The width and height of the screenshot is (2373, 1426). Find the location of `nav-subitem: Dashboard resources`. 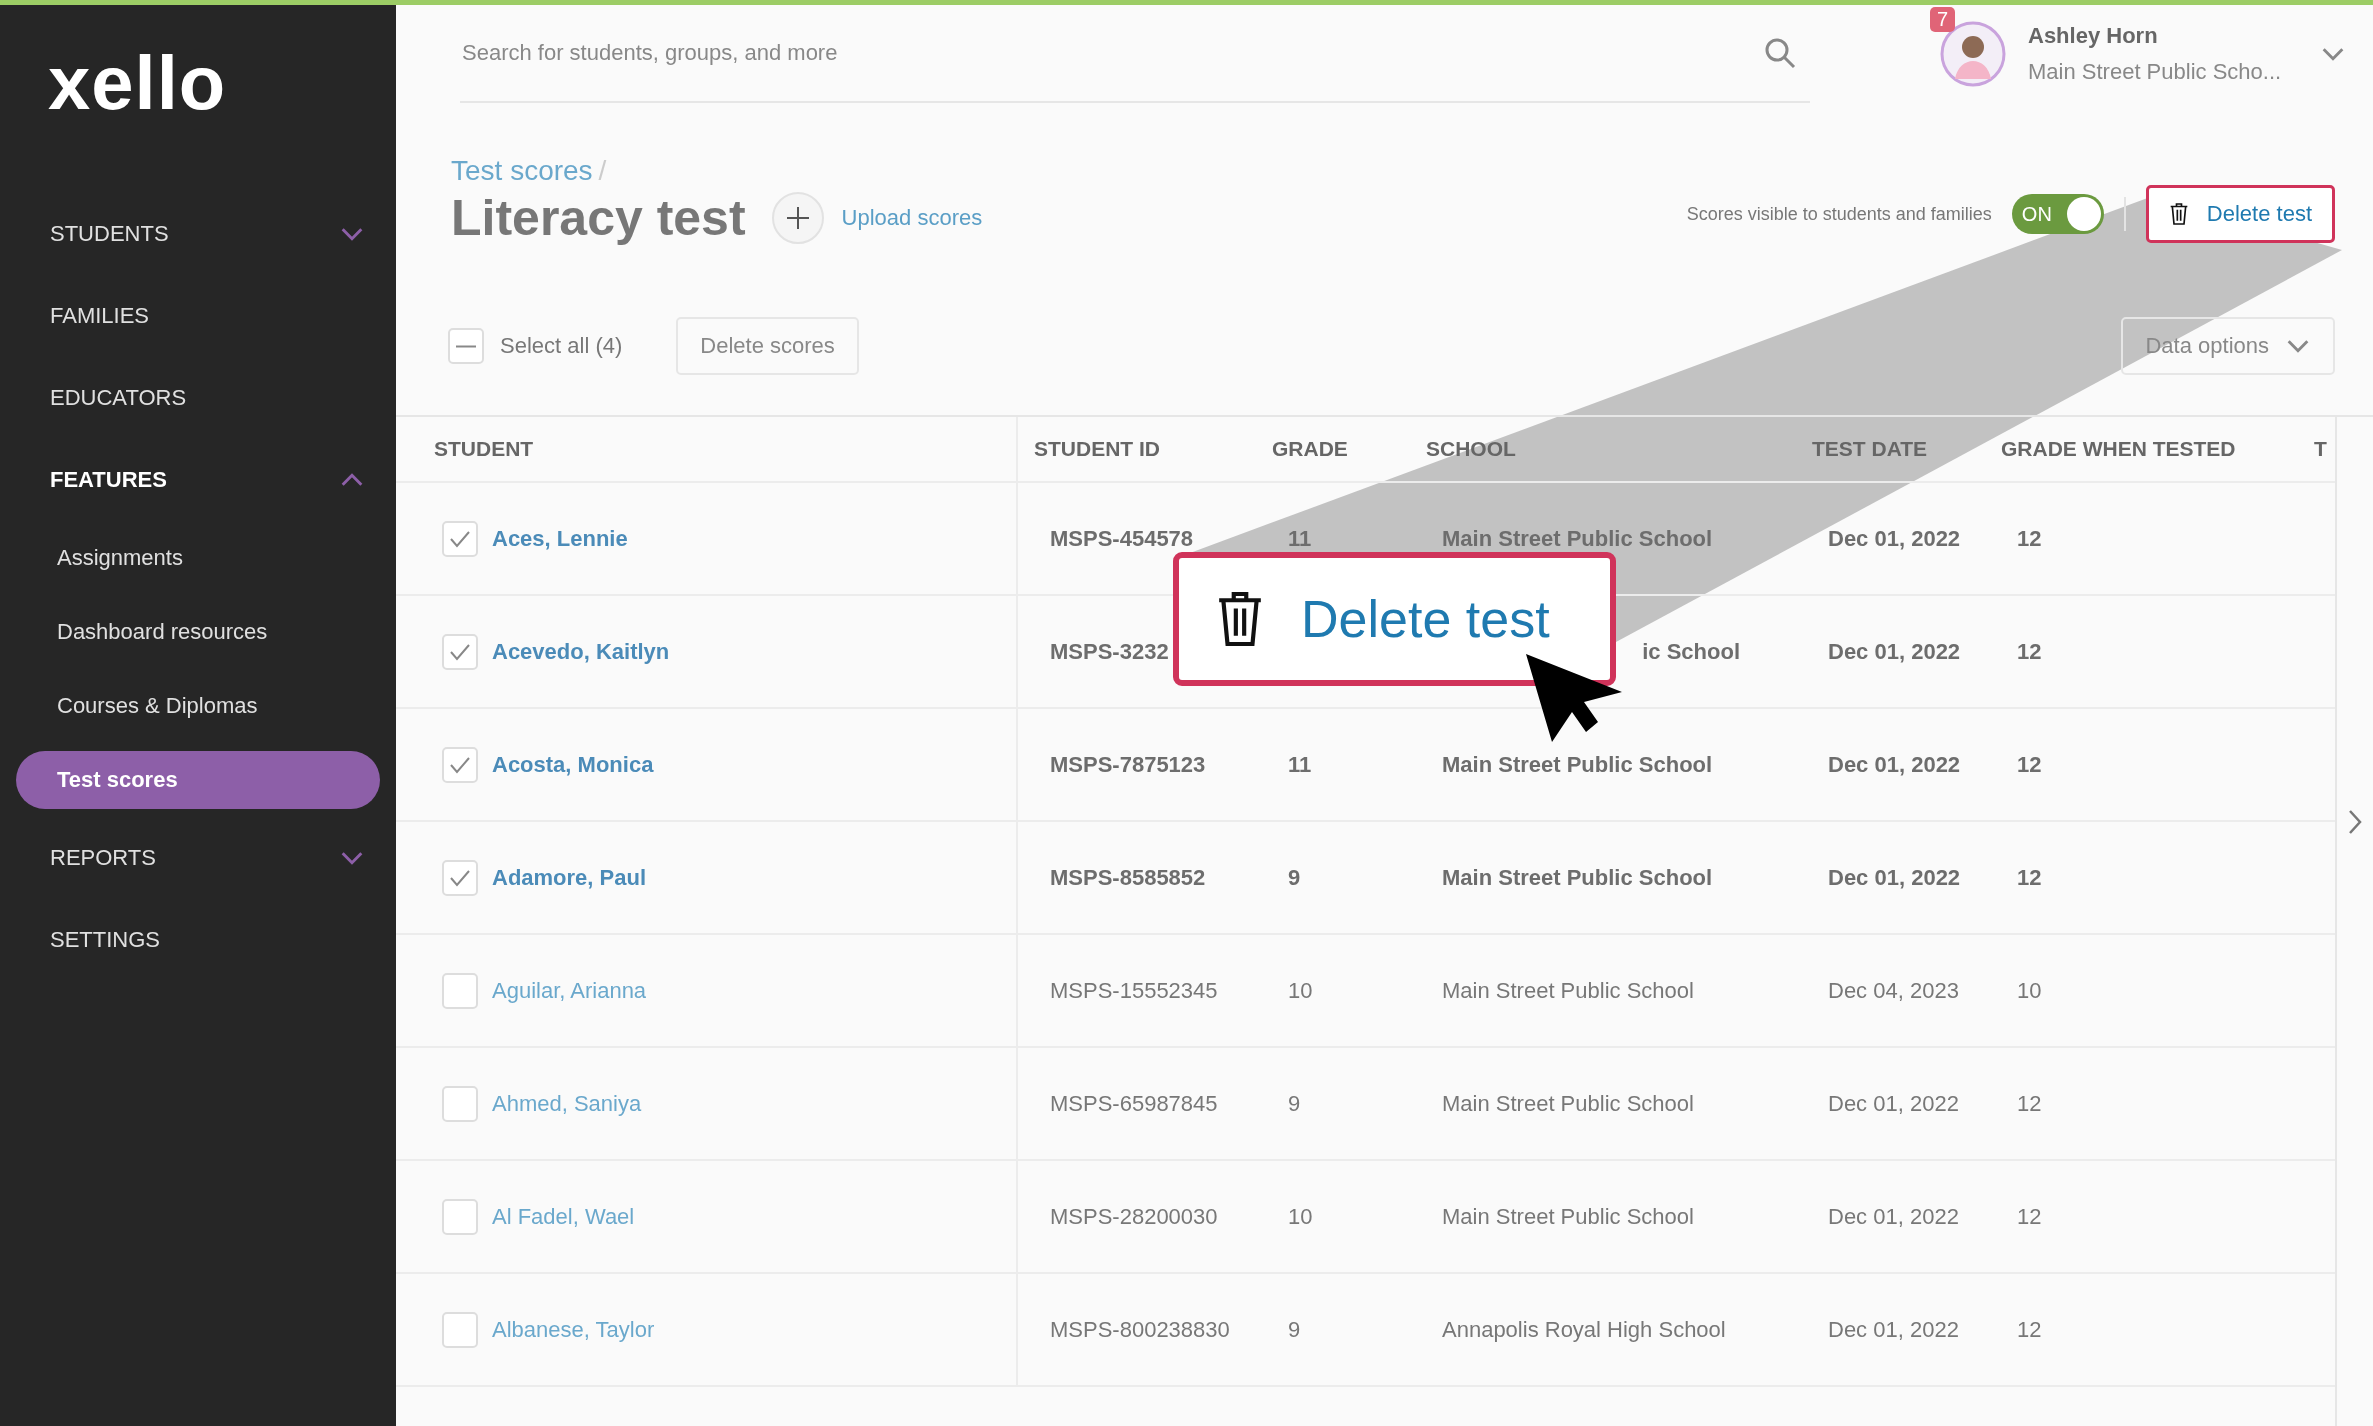

nav-subitem: Dashboard resources is located at coordinates (198, 632).